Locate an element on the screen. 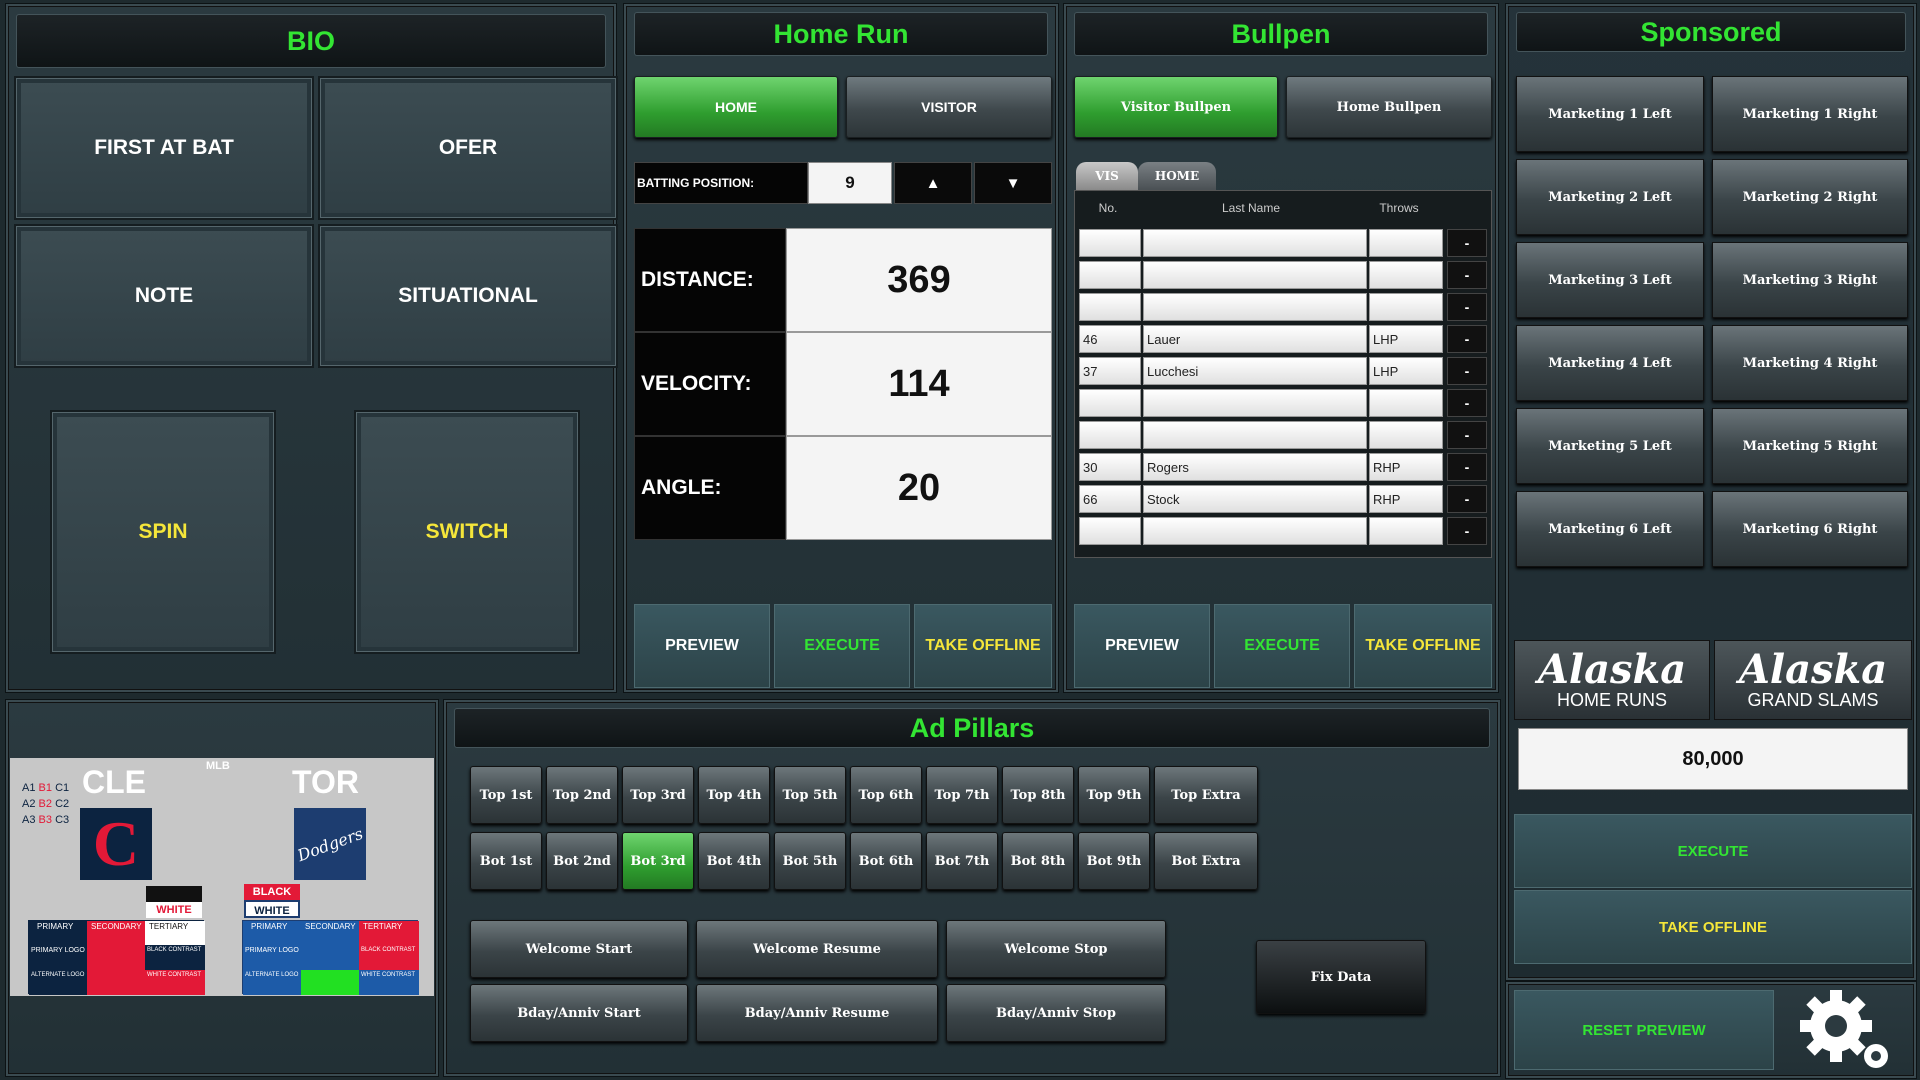 This screenshot has height=1080, width=1920. cell-no: 46 is located at coordinates (1110, 339).